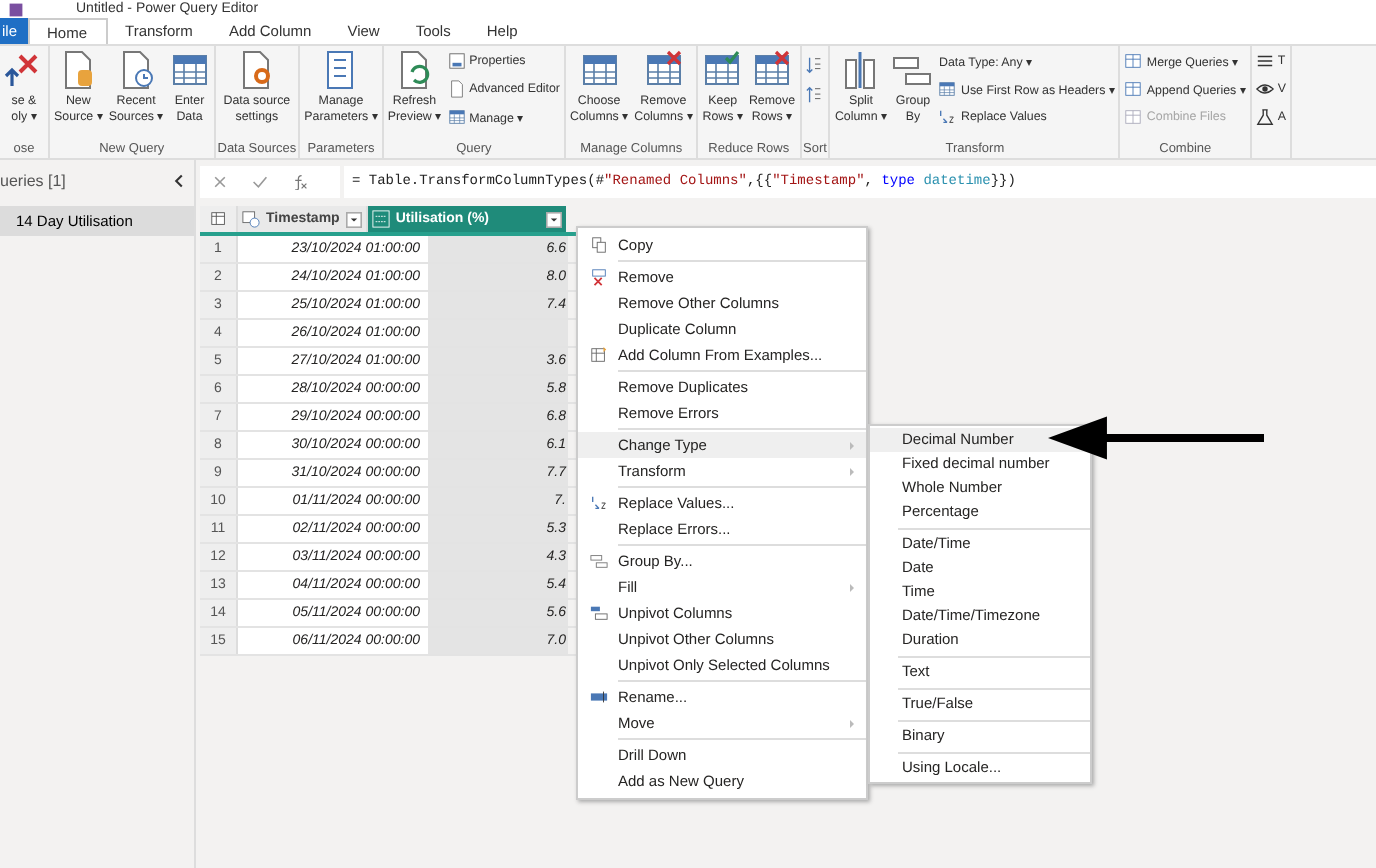 The width and height of the screenshot is (1376, 868). What do you see at coordinates (16, 9) in the screenshot?
I see `app-icon` at bounding box center [16, 9].